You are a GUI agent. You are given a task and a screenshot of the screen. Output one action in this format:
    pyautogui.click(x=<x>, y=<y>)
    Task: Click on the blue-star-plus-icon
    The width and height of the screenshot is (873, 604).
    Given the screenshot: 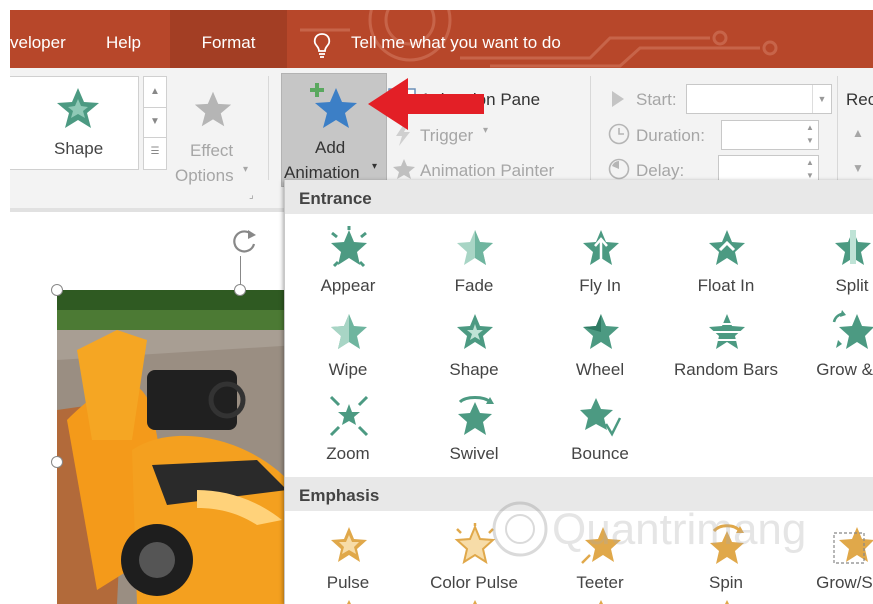 What is the action you would take?
    pyautogui.click(x=333, y=105)
    